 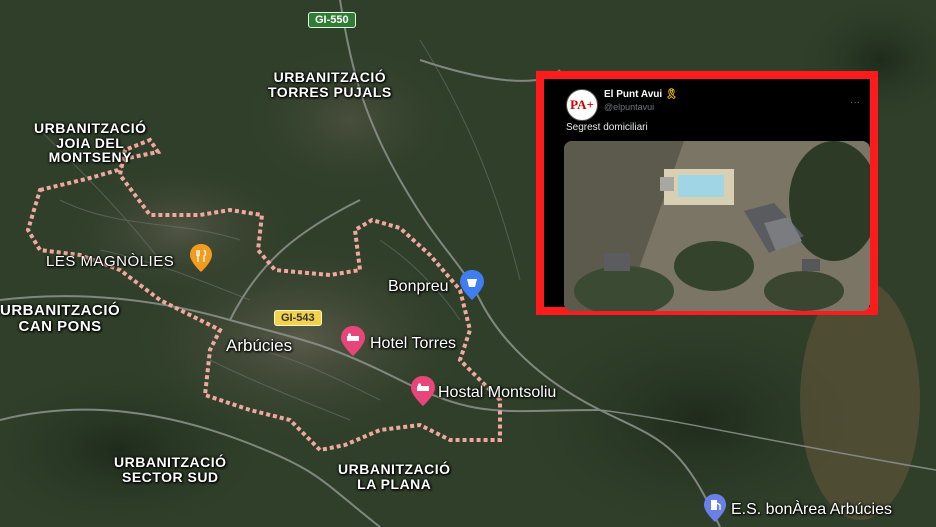 I want to click on label-les-magnolies: LES MAGNÒLIES, so click(x=110, y=261).